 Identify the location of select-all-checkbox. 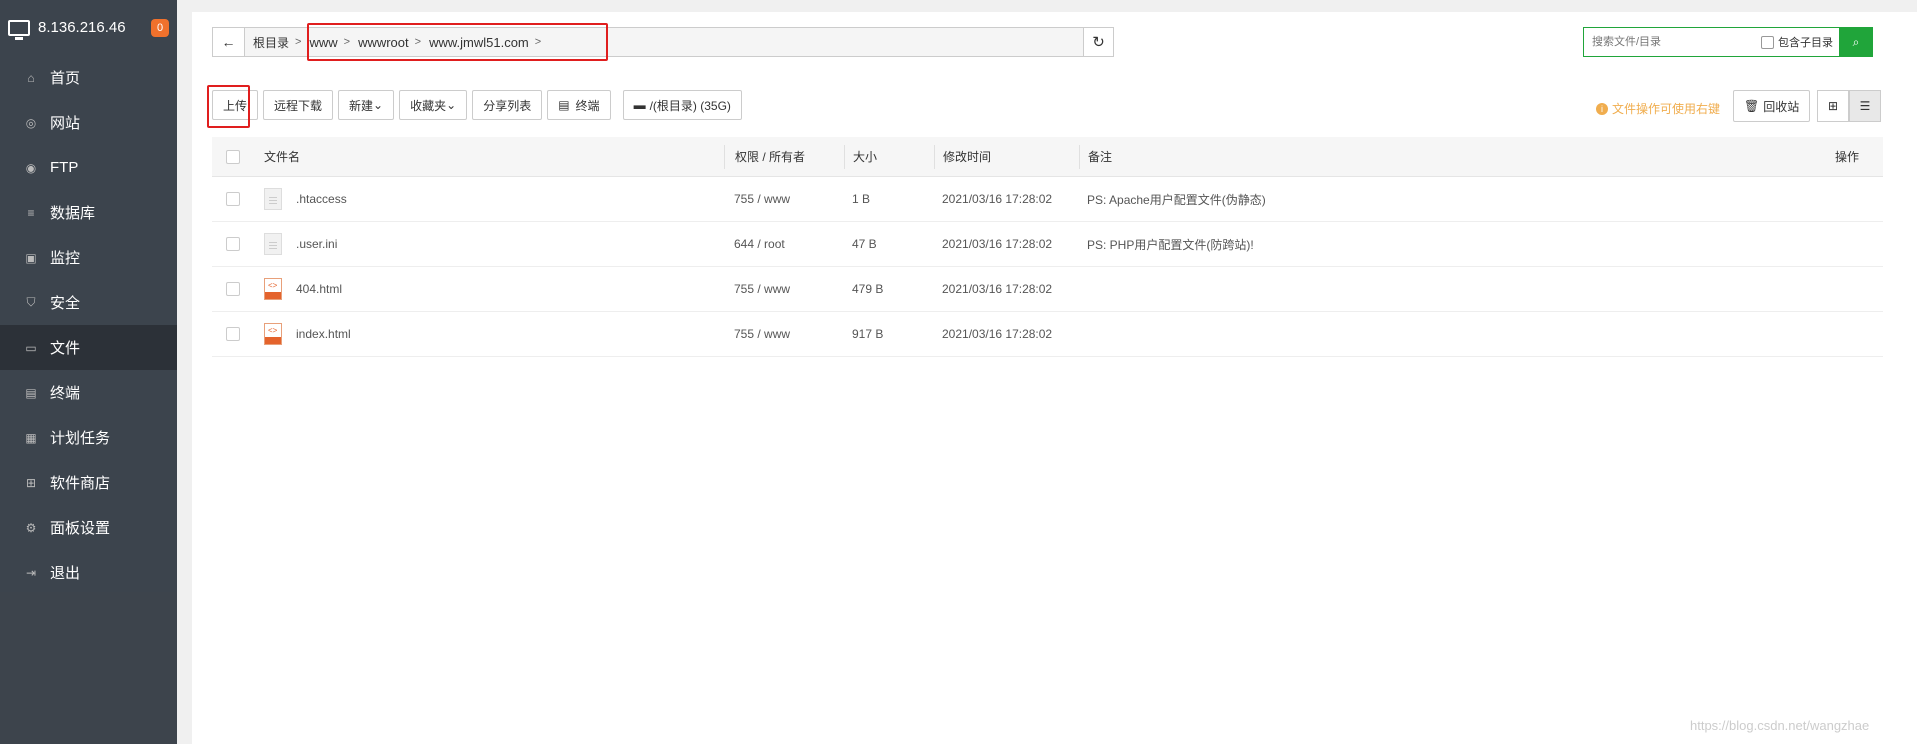
(233, 156).